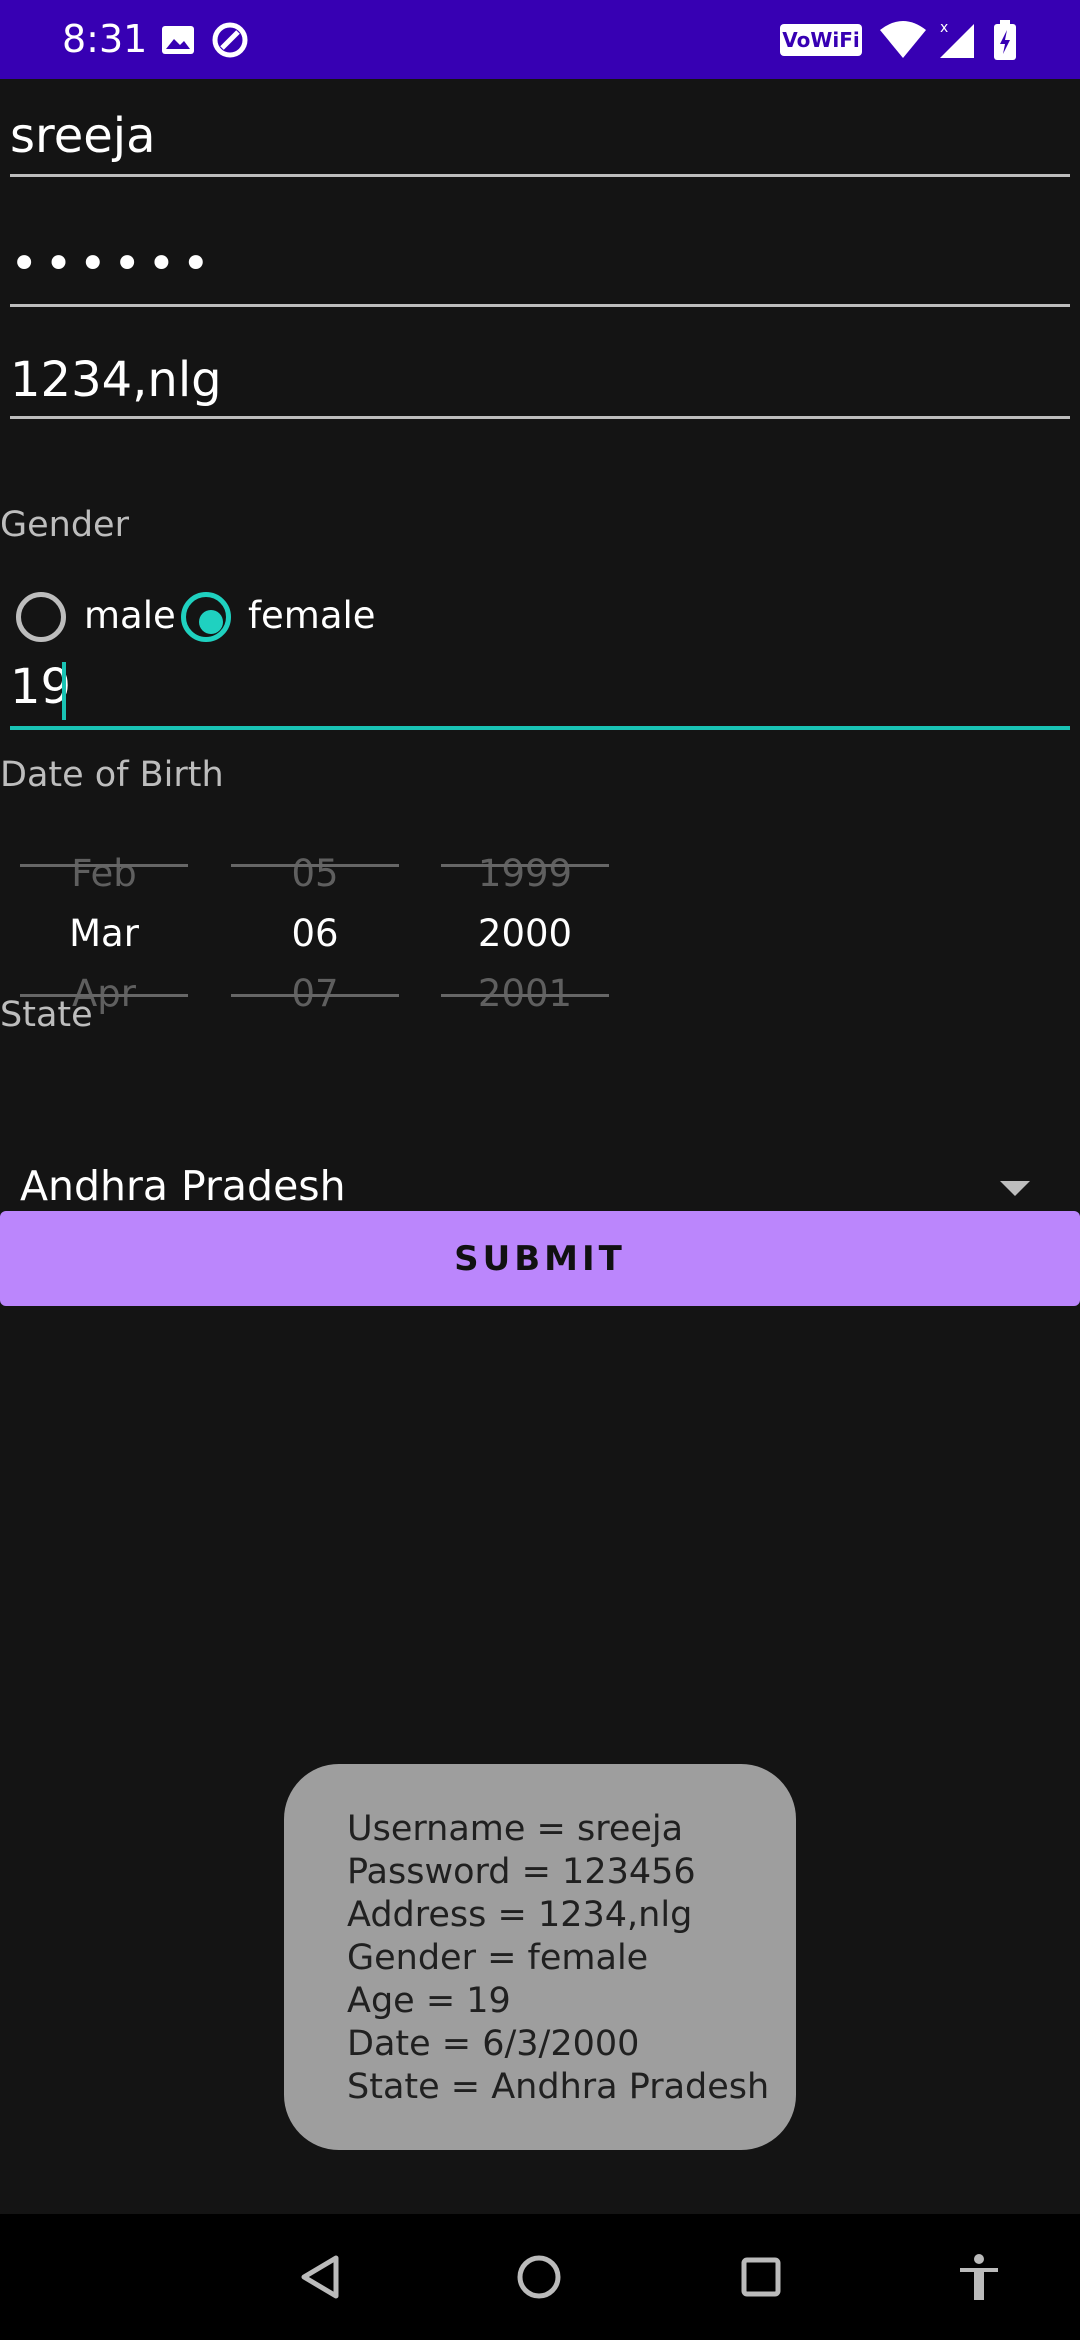  Describe the element at coordinates (64, 691) in the screenshot. I see `text-caret` at that location.